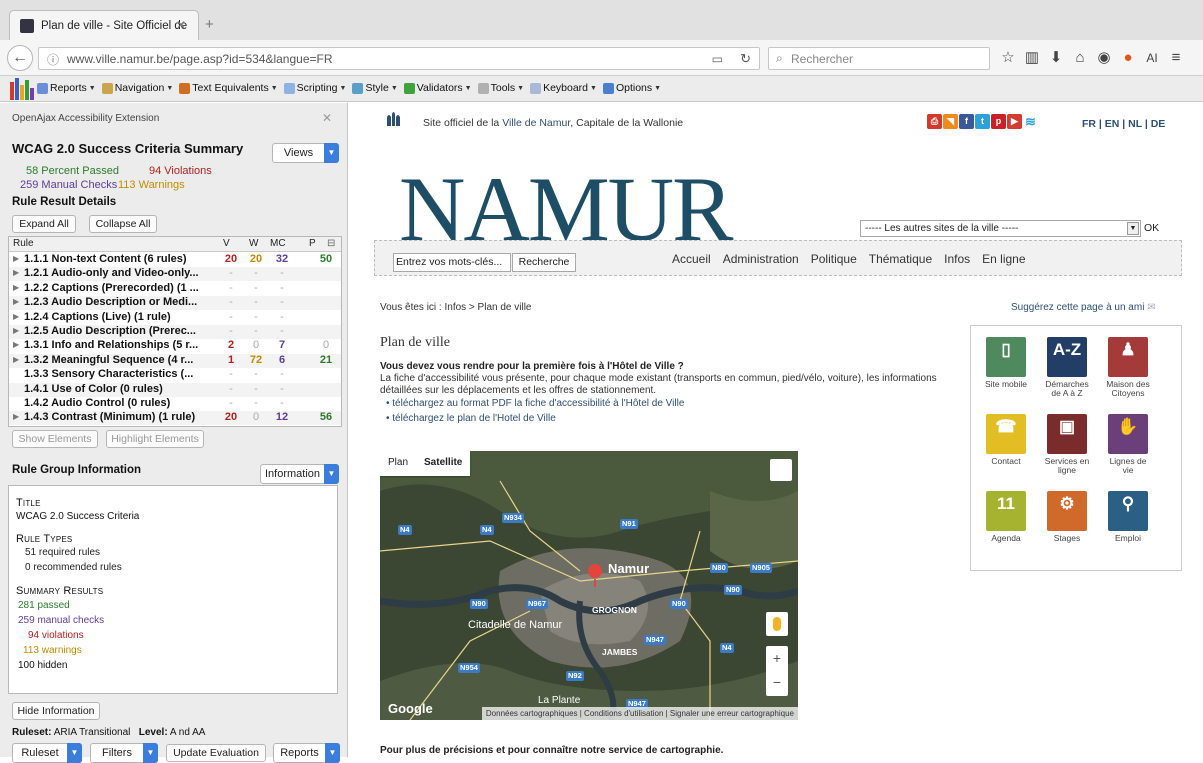  Describe the element at coordinates (1067, 367) in the screenshot. I see `tile-a-z: A-Z Démarches de A à Z` at that location.